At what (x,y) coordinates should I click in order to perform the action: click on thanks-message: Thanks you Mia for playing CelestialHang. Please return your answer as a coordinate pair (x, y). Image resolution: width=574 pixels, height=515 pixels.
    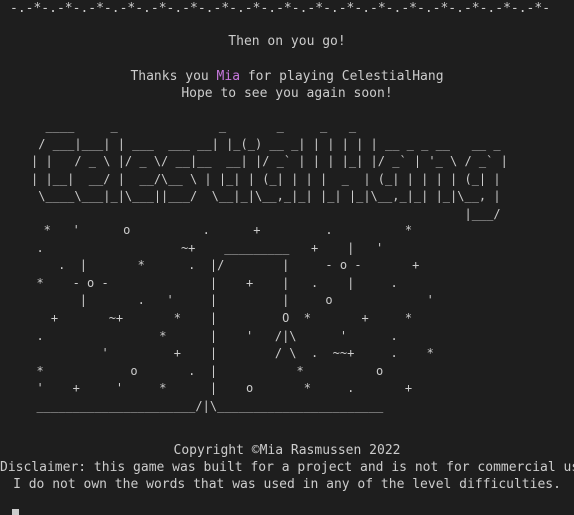
    Looking at the image, I should click on (287, 77).